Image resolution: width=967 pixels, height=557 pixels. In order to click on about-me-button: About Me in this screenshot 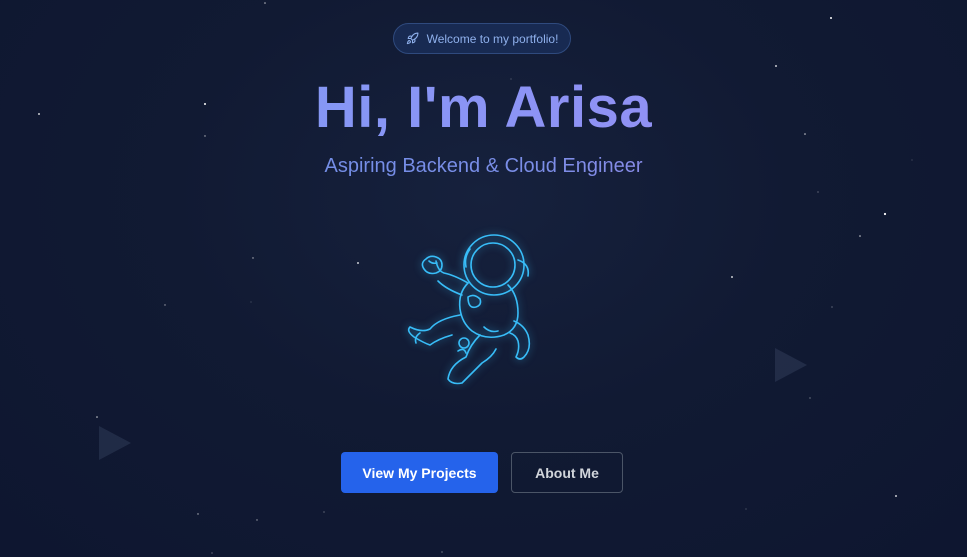, I will do `click(567, 472)`.